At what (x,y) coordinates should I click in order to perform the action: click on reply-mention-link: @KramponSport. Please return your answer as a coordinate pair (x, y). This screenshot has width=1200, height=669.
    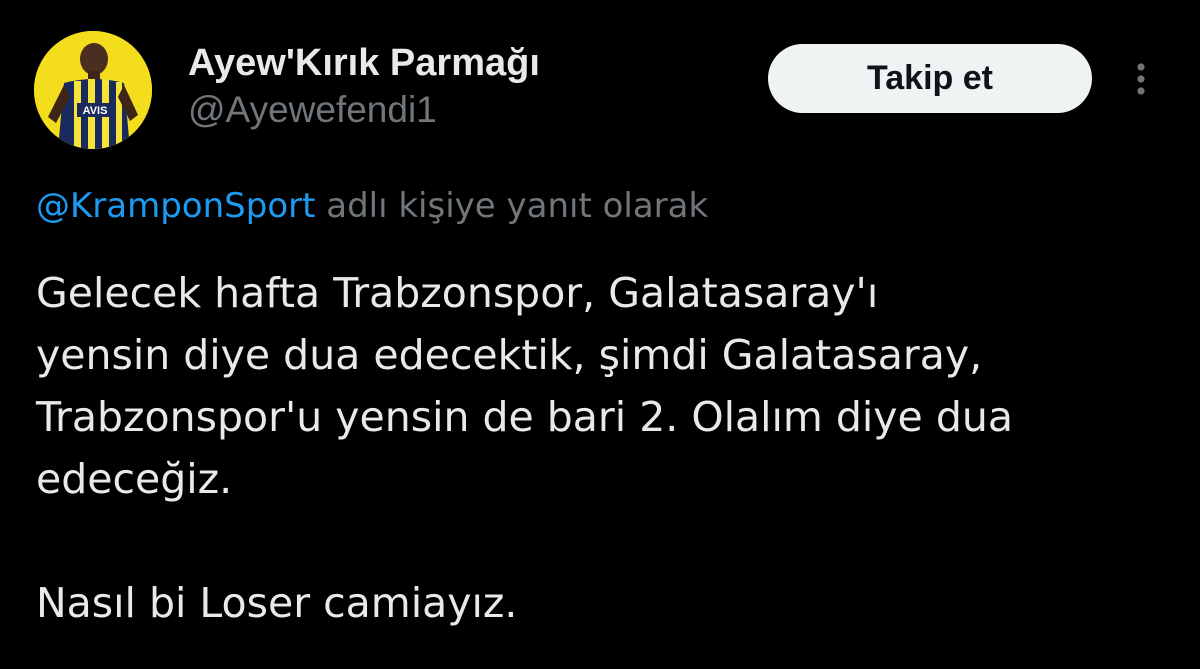
    Looking at the image, I should click on (175, 206).